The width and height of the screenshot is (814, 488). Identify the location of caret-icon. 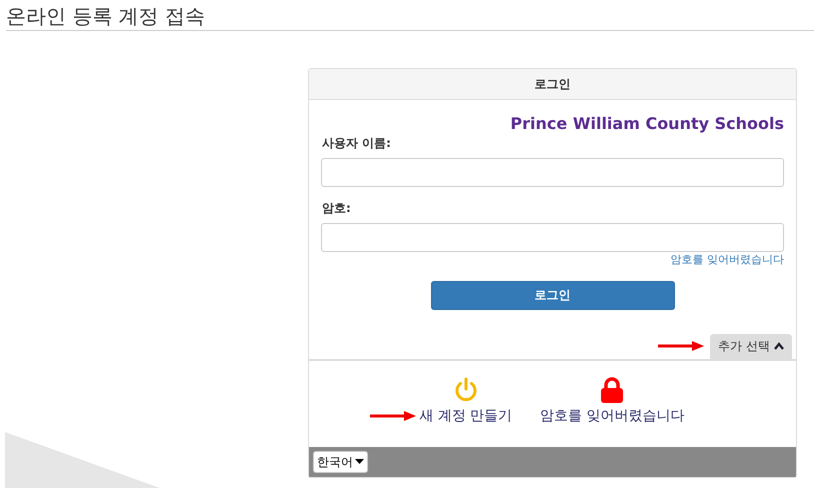
(359, 461).